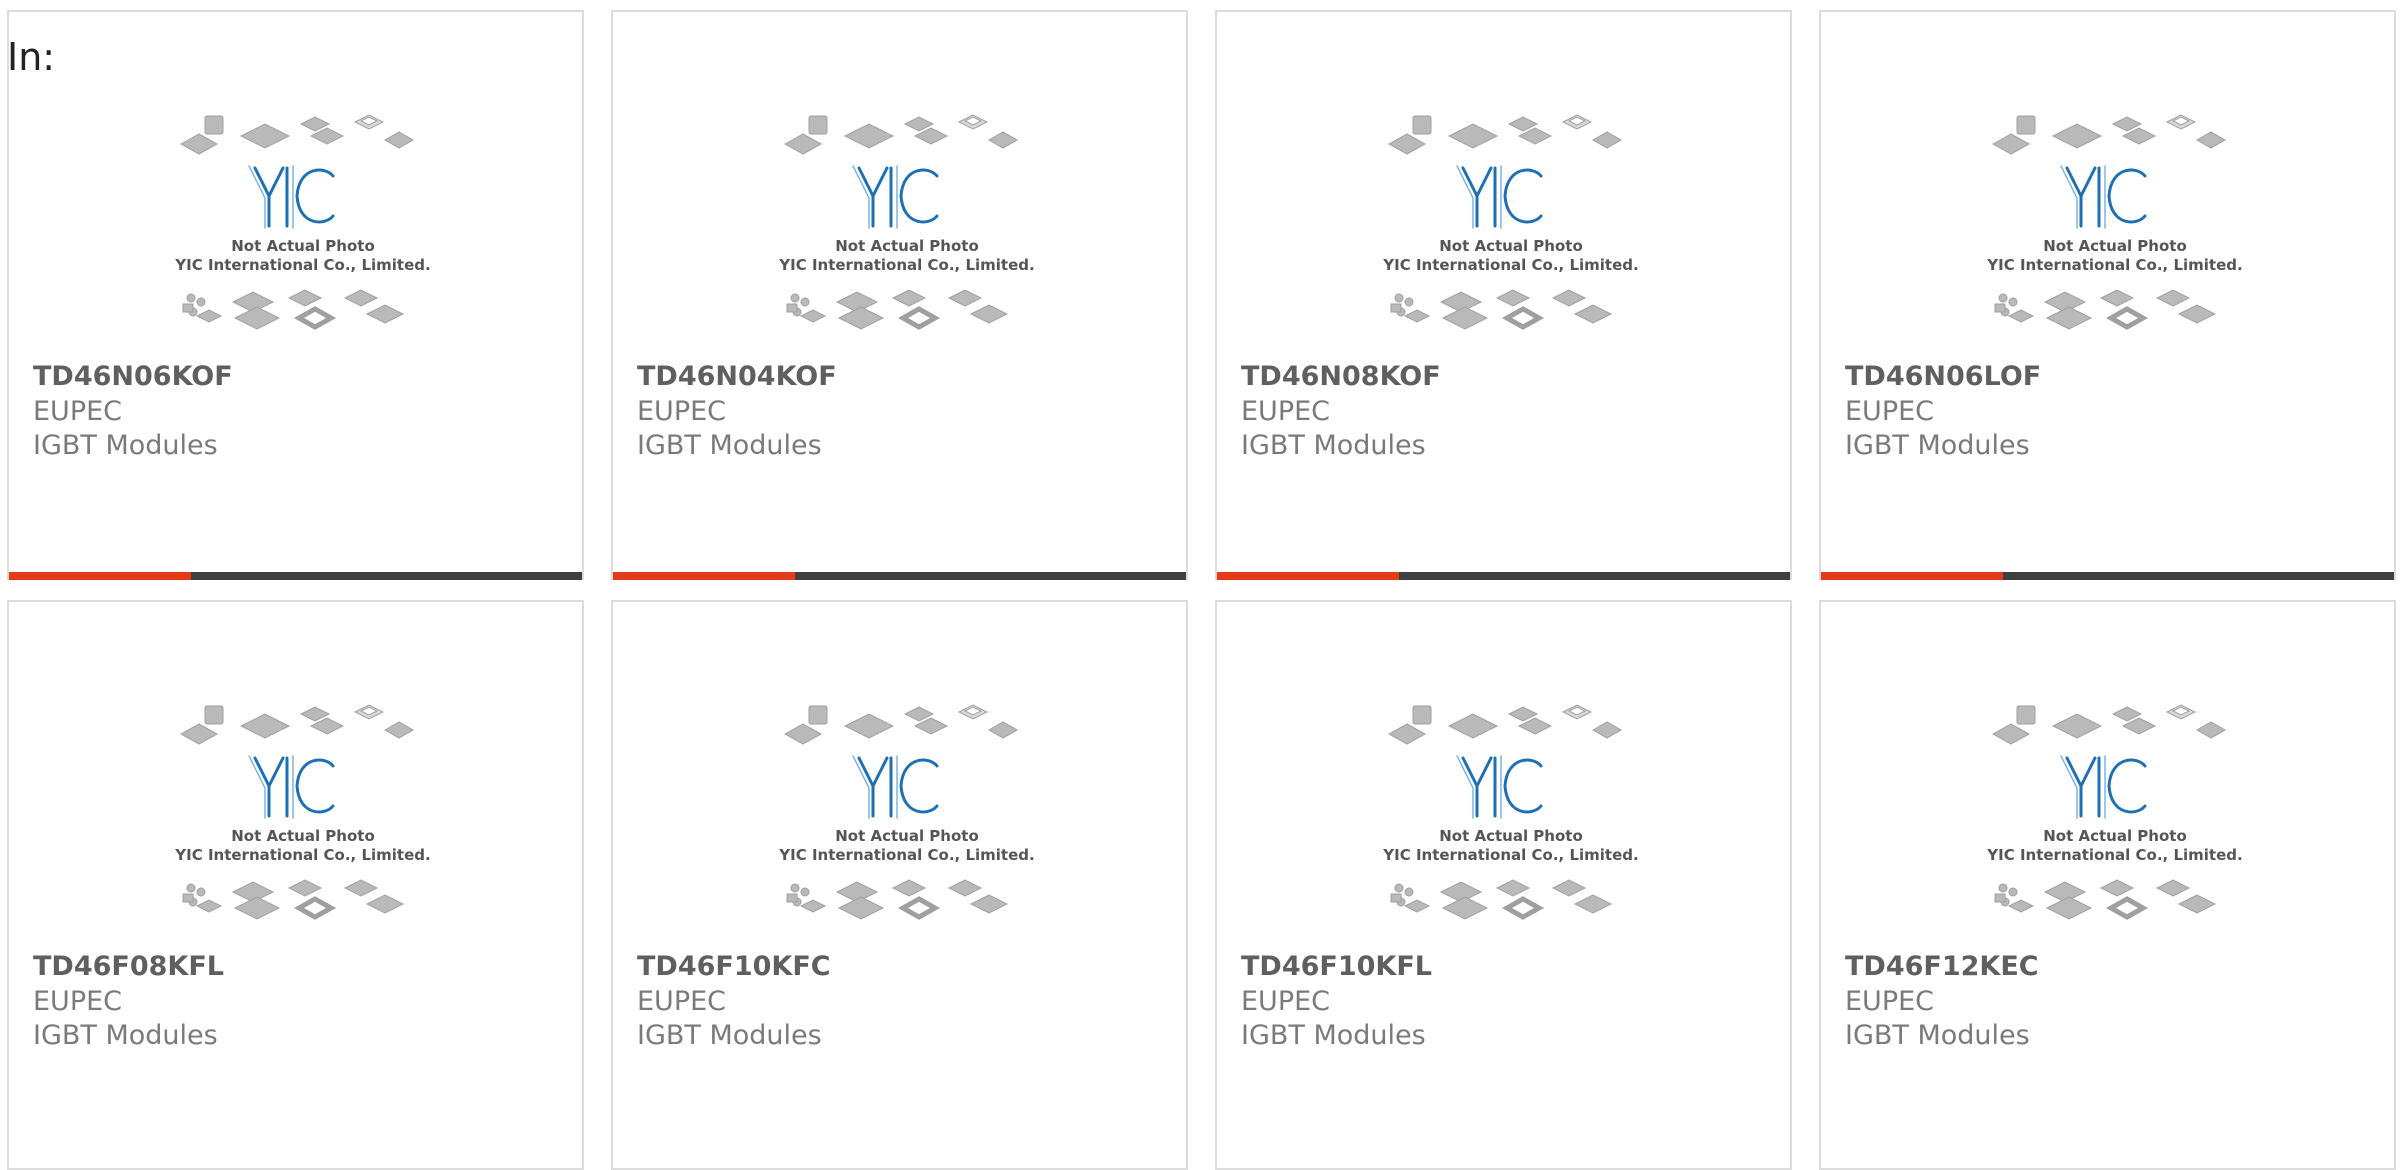 This screenshot has height=1170, width=2400. What do you see at coordinates (133, 377) in the screenshot?
I see `part-number: TD46N06KOF` at bounding box center [133, 377].